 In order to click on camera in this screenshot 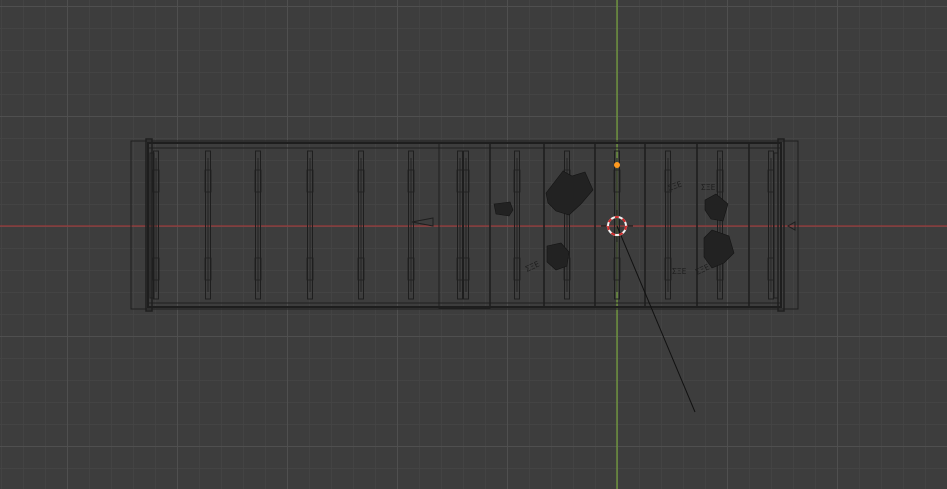, I will do `click(656, 319)`.